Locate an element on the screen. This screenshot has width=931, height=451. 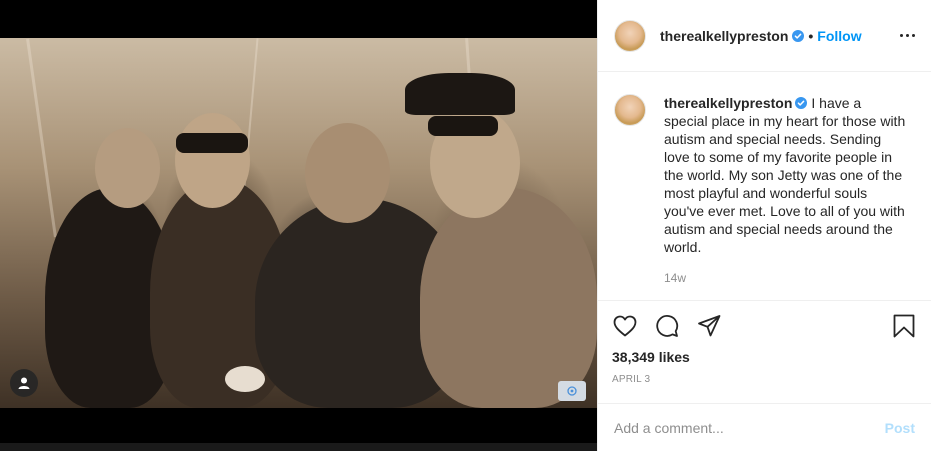
filmstrip is located at coordinates (298, 447).